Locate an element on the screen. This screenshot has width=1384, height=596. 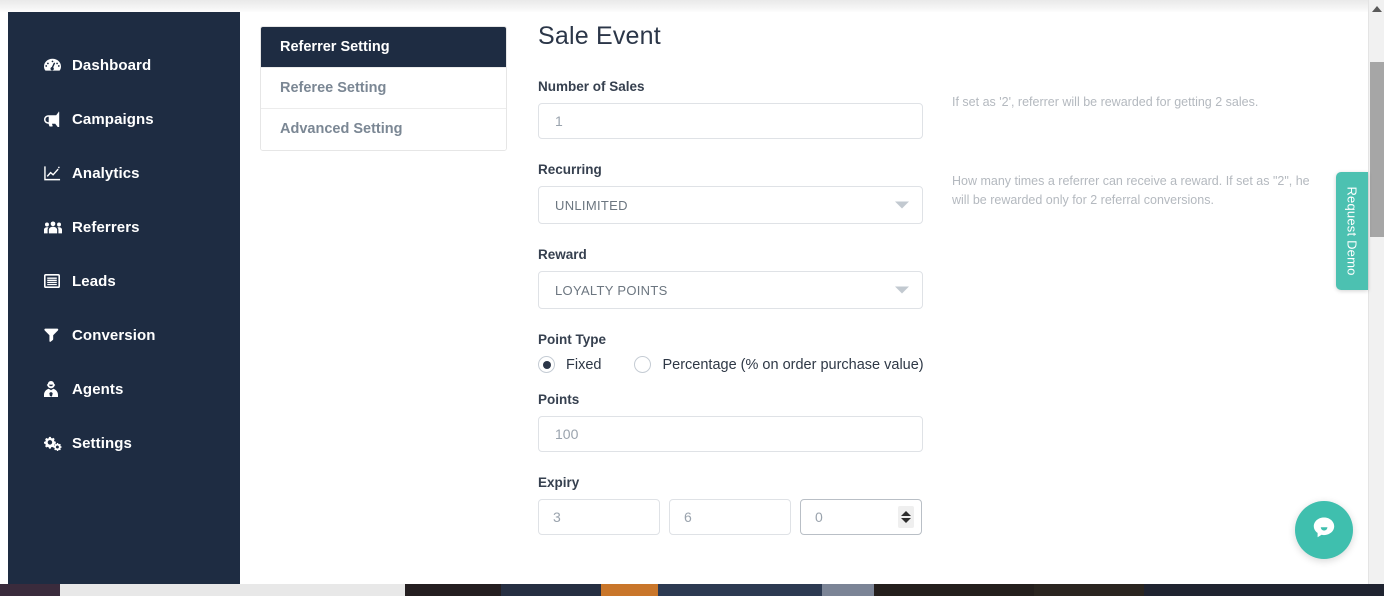
sidebar-item-dashboard: Dashboard is located at coordinates (124, 65).